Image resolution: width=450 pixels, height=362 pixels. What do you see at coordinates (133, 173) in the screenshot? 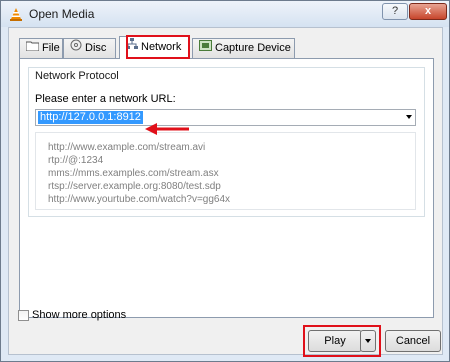
I see `example-url: mms://mms.examples.com/stream.asx` at bounding box center [133, 173].